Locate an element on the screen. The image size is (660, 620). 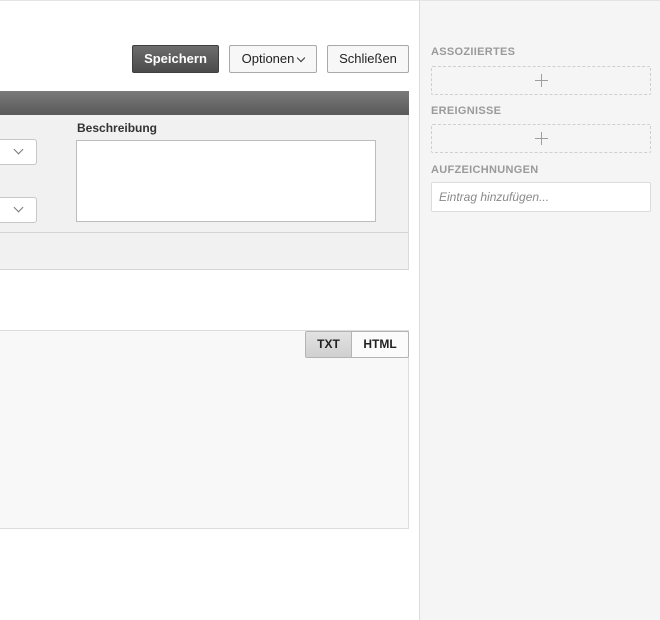
add-event-button is located at coordinates (541, 138).